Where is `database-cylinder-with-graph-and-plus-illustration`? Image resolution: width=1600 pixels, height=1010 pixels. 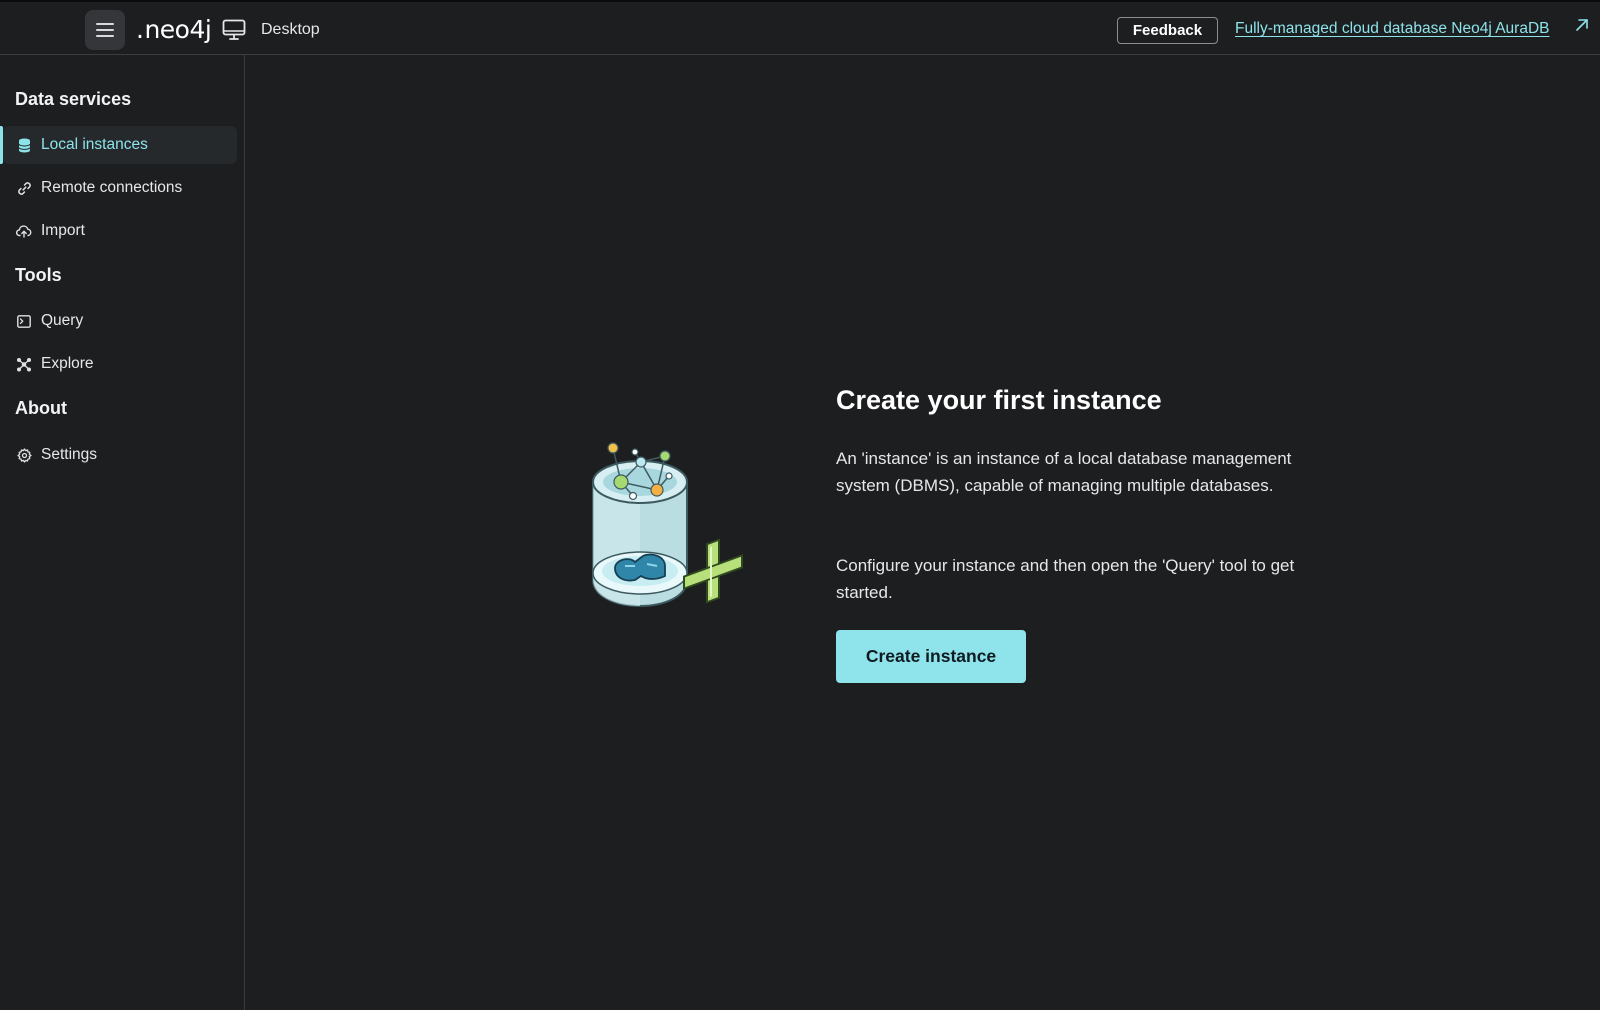 database-cylinder-with-graph-and-plus-illustration is located at coordinates (667, 525).